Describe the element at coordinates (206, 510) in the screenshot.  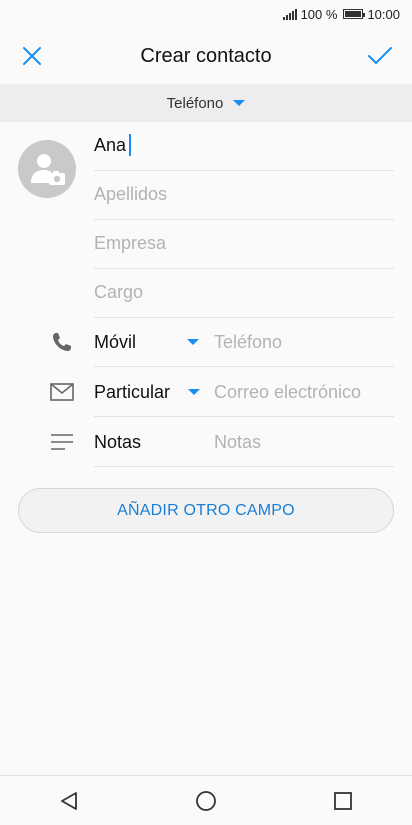
I see `add-field-button: AÑADIR OTRO CAMPO` at that location.